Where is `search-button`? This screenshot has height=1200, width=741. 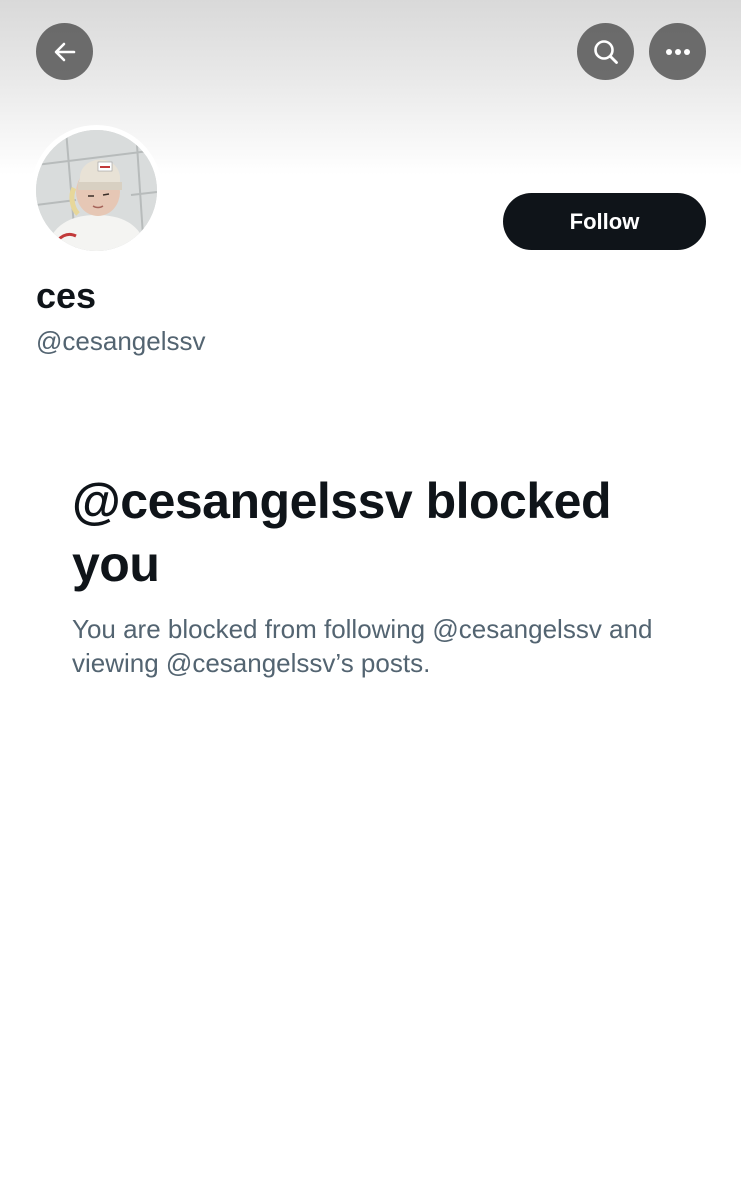 search-button is located at coordinates (605, 51).